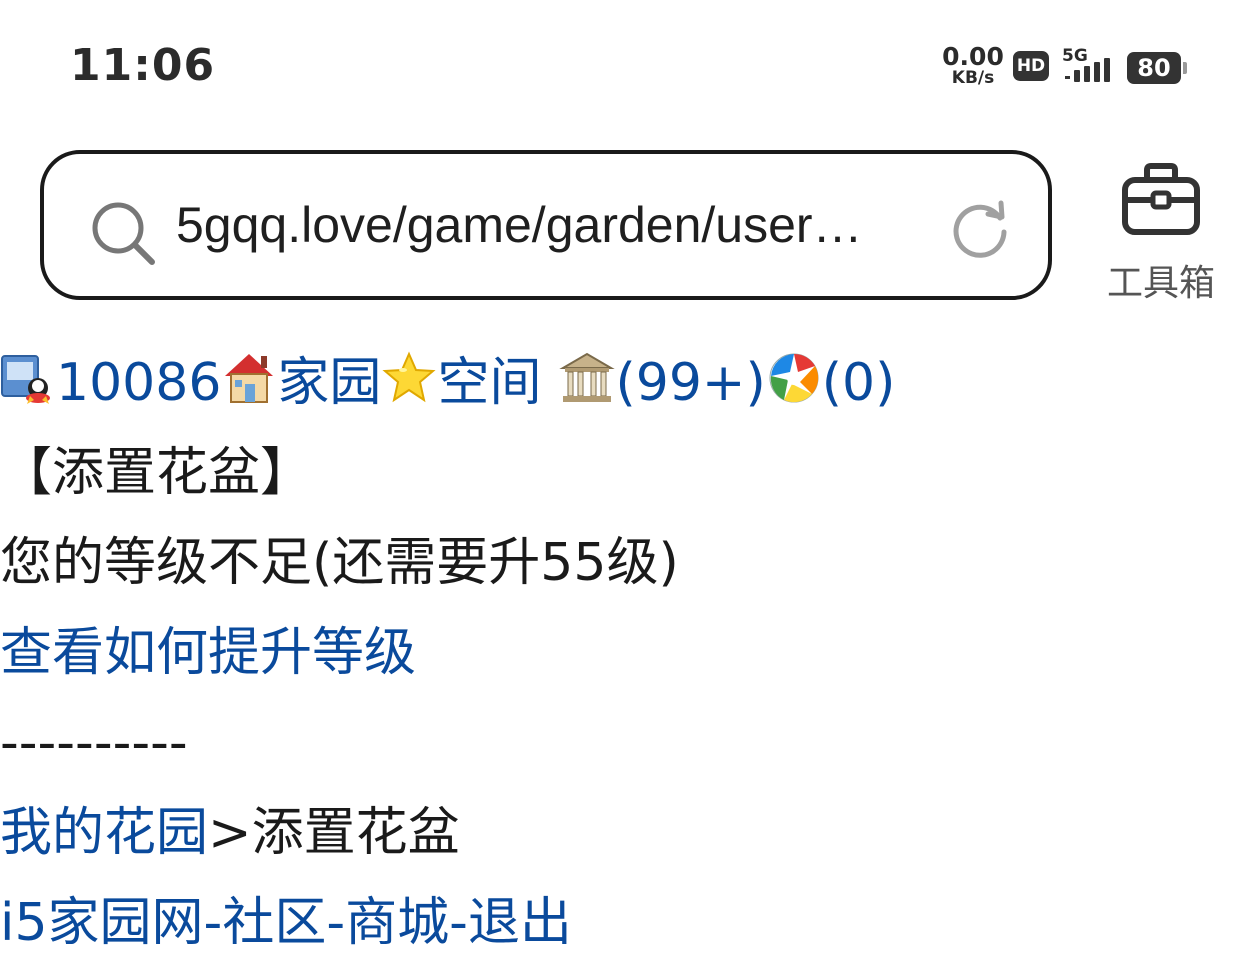 Image resolution: width=1260 pixels, height=968 pixels. What do you see at coordinates (1160, 283) in the screenshot?
I see `toolbox-label: 工具箱` at bounding box center [1160, 283].